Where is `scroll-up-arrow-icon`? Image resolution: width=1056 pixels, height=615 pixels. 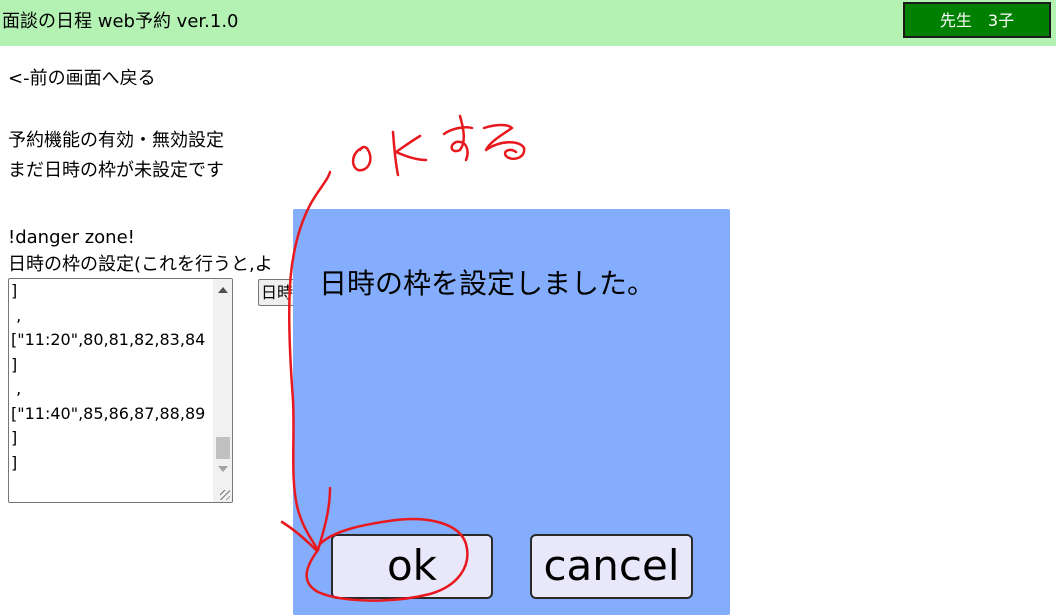 scroll-up-arrow-icon is located at coordinates (223, 290).